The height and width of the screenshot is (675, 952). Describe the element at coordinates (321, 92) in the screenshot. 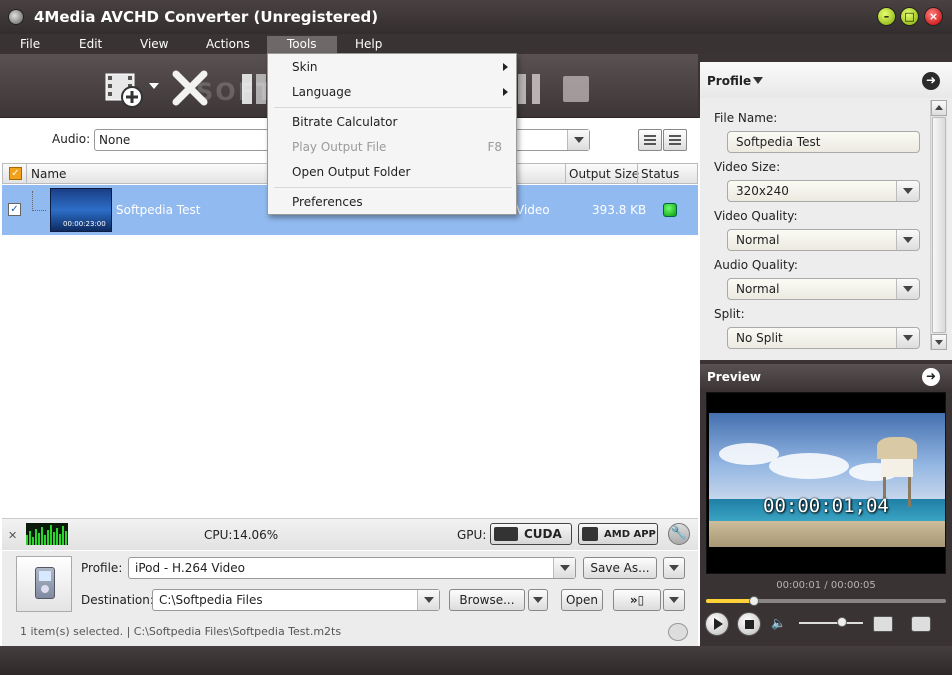

I see `menu-item-language: Language` at that location.